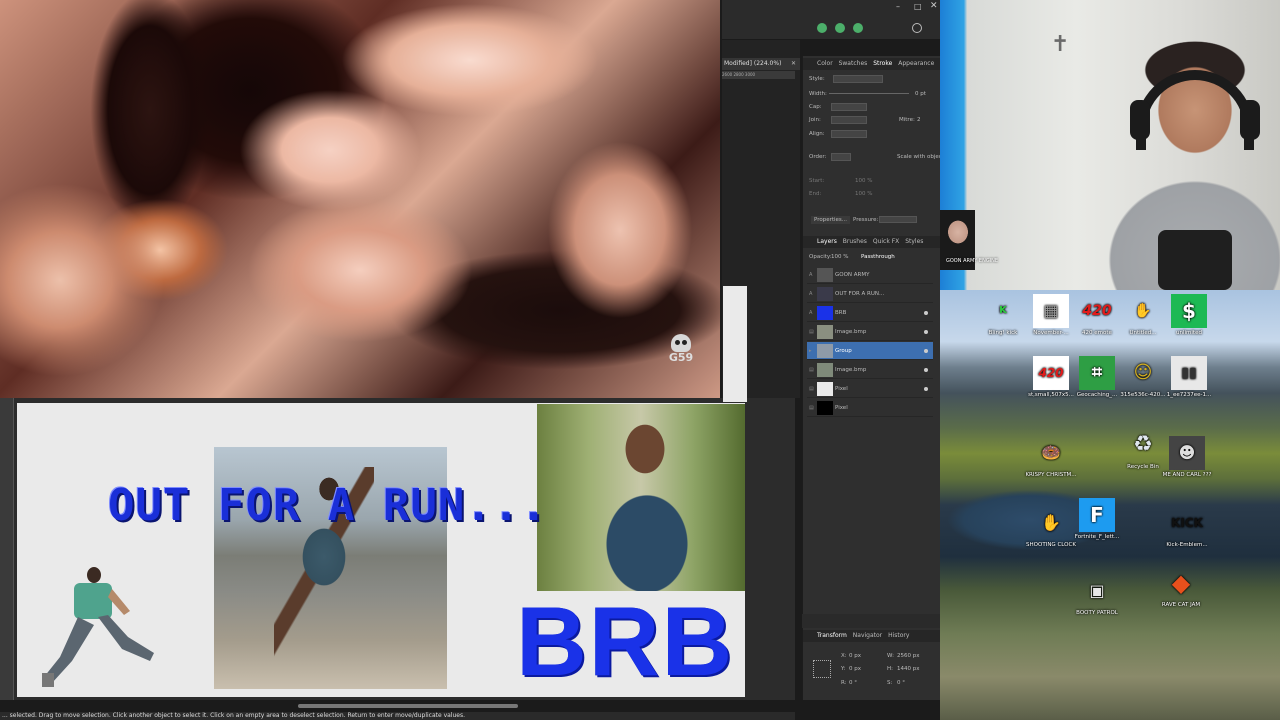 Image resolution: width=1280 pixels, height=720 pixels. Describe the element at coordinates (753, 63) in the screenshot. I see `document-tab-title: Modified] (224.0%)` at that location.